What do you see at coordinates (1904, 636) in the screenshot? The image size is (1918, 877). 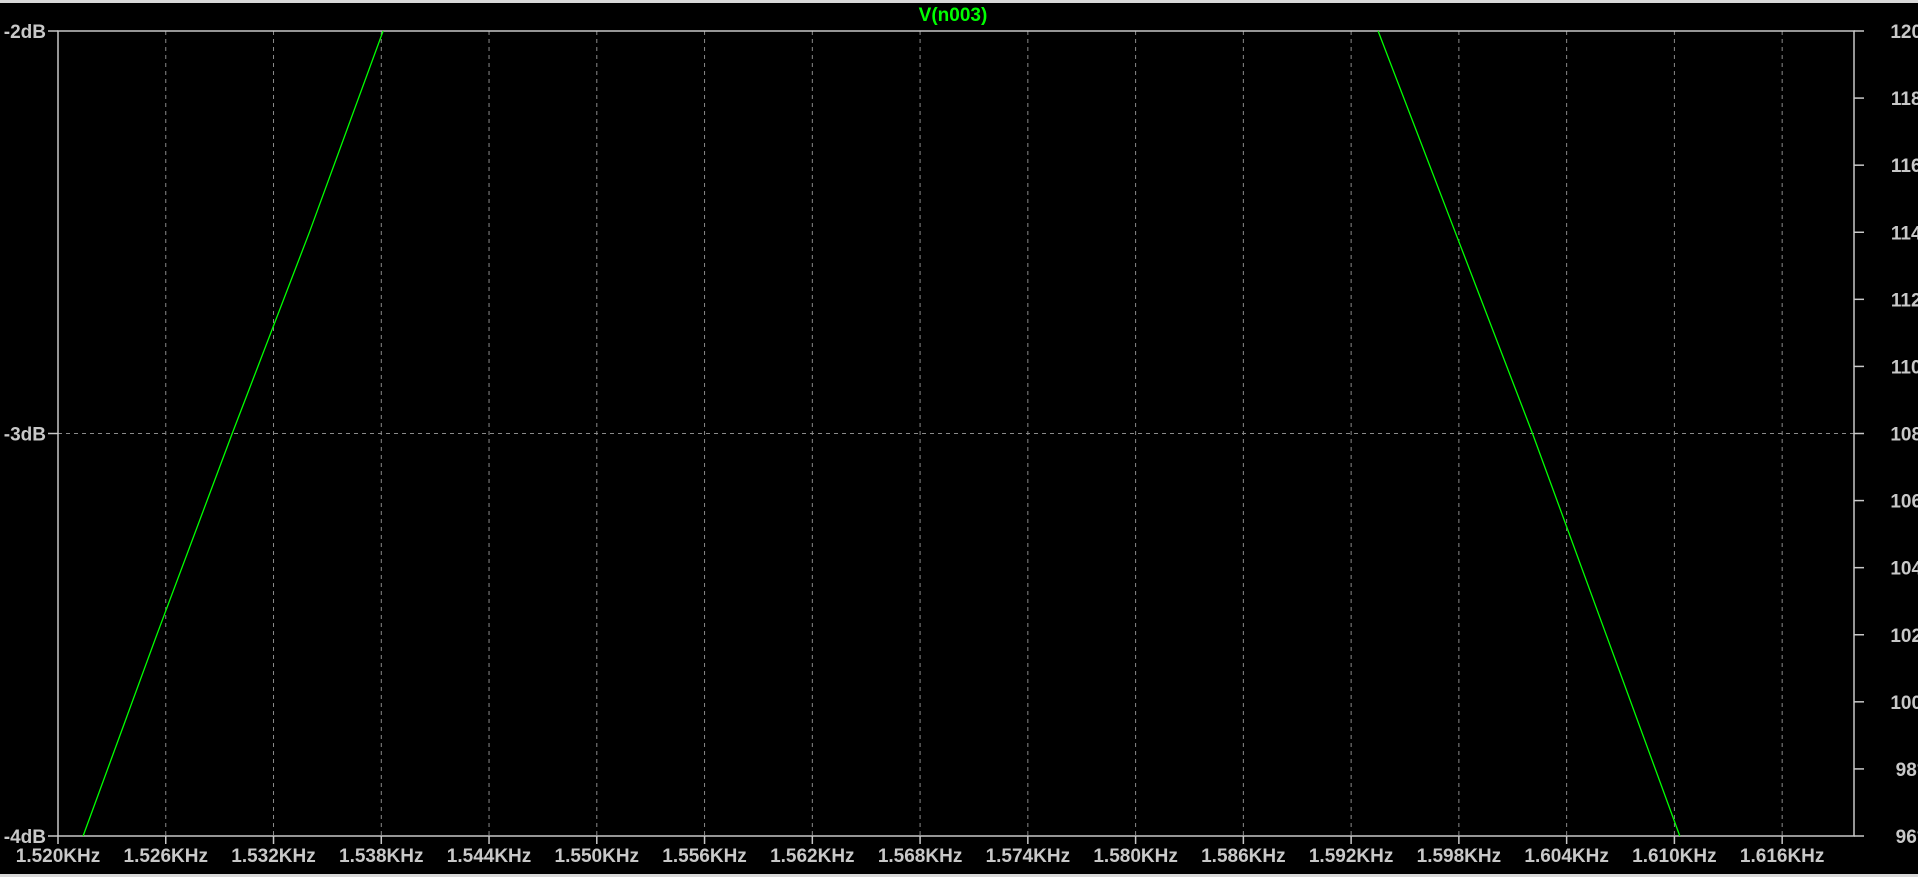 I see `y2-tick-label: 102°` at bounding box center [1904, 636].